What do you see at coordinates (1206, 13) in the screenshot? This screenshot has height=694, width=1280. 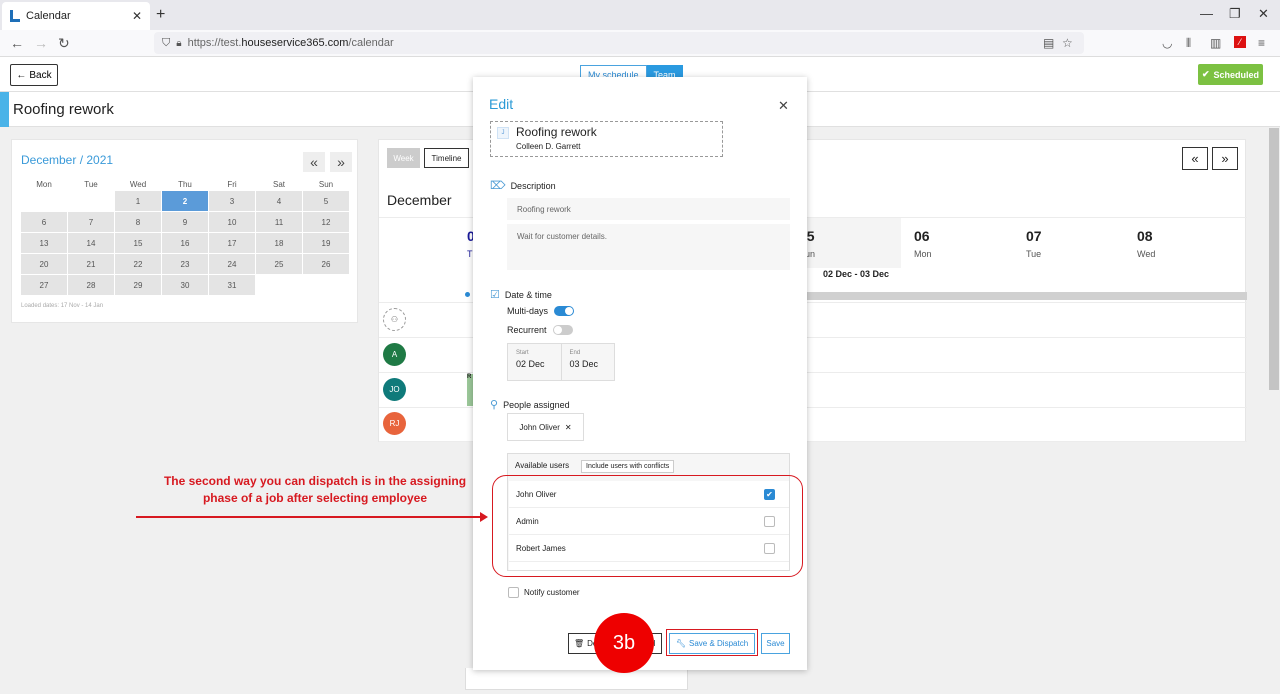 I see `minimize-icon: —` at bounding box center [1206, 13].